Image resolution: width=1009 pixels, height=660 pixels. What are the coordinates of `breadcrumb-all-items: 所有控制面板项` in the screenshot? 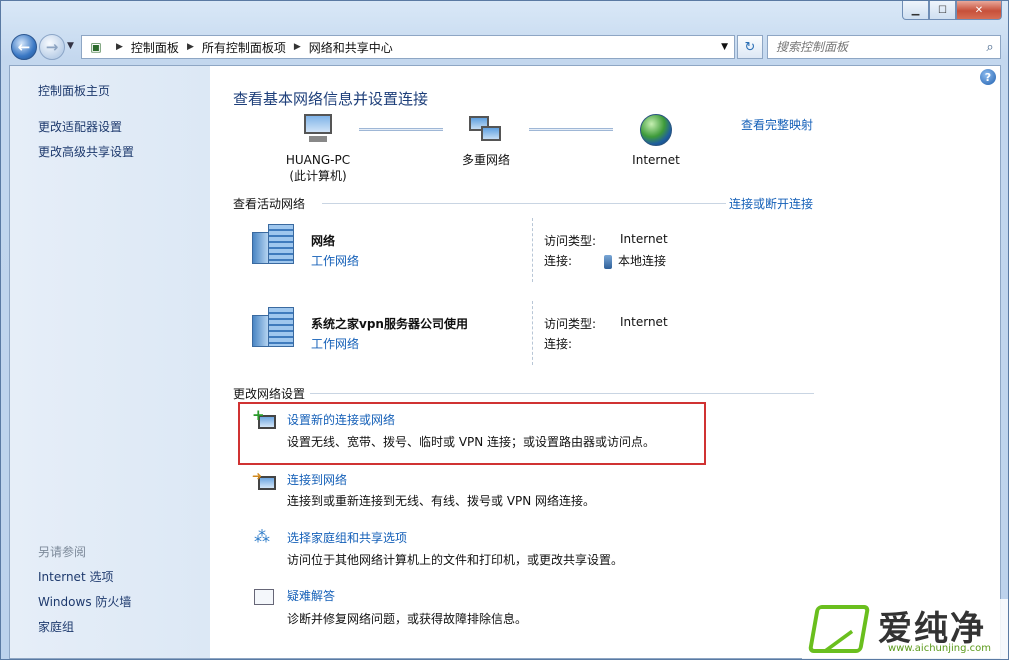 It's located at (244, 47).